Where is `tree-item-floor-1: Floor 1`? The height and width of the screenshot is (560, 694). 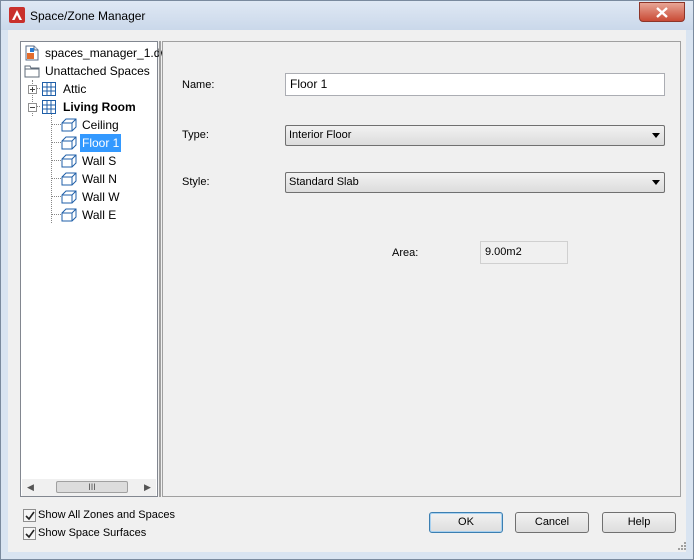 tree-item-floor-1: Floor 1 is located at coordinates (89, 143).